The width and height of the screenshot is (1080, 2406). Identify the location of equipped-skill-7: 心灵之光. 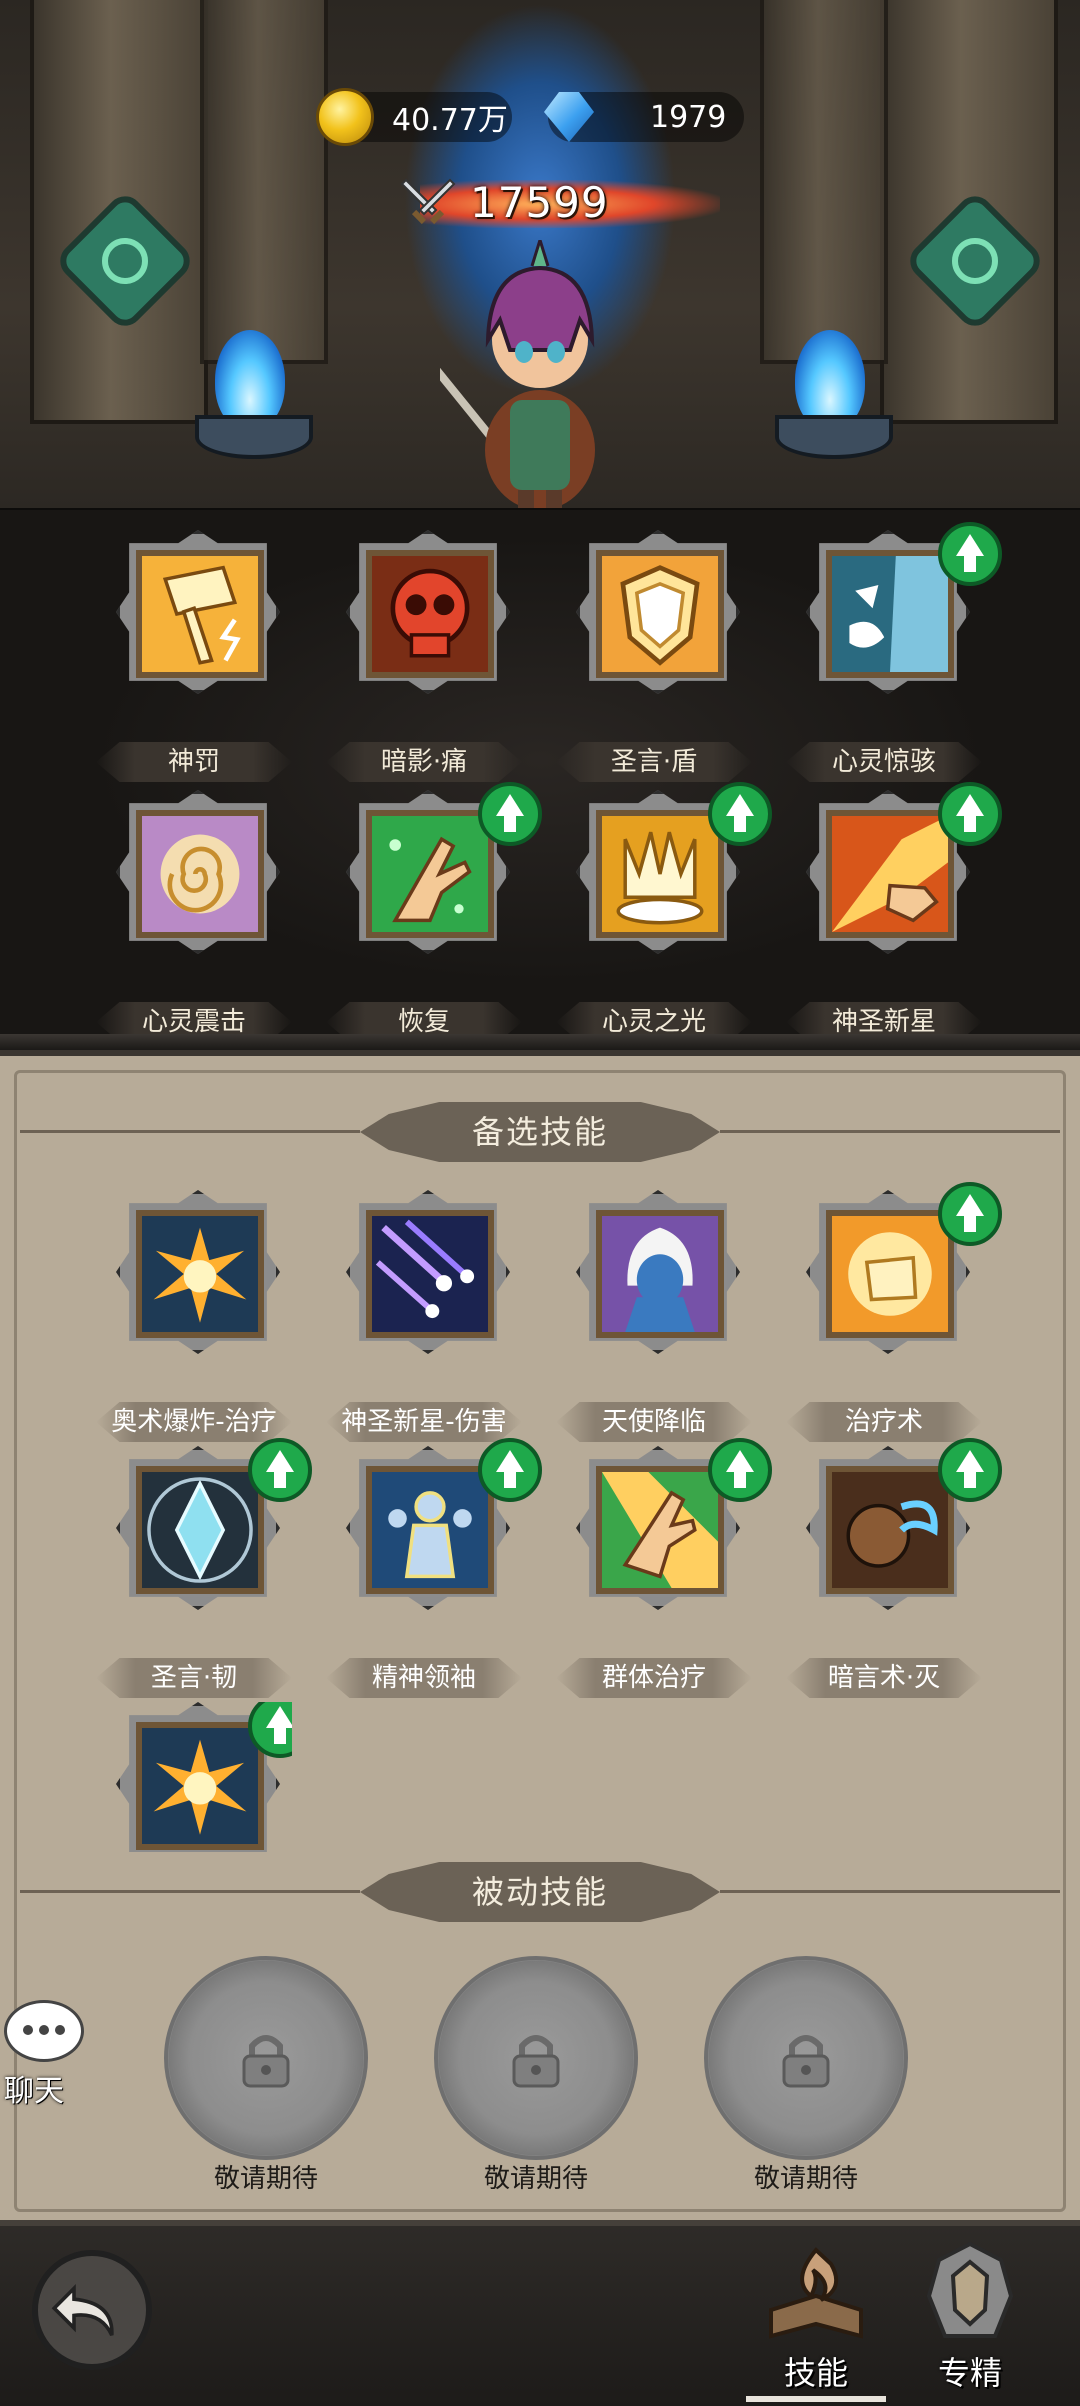
(664, 916).